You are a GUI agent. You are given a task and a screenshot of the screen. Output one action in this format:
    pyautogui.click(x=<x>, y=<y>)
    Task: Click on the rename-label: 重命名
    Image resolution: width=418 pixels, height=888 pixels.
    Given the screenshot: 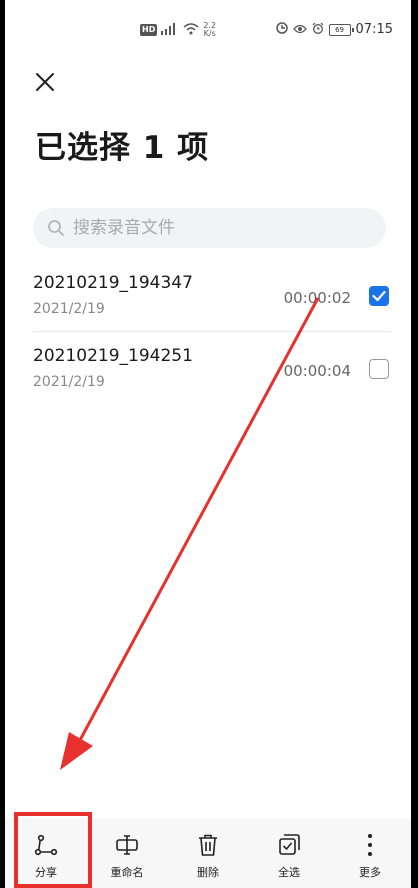 What is the action you would take?
    pyautogui.click(x=127, y=872)
    